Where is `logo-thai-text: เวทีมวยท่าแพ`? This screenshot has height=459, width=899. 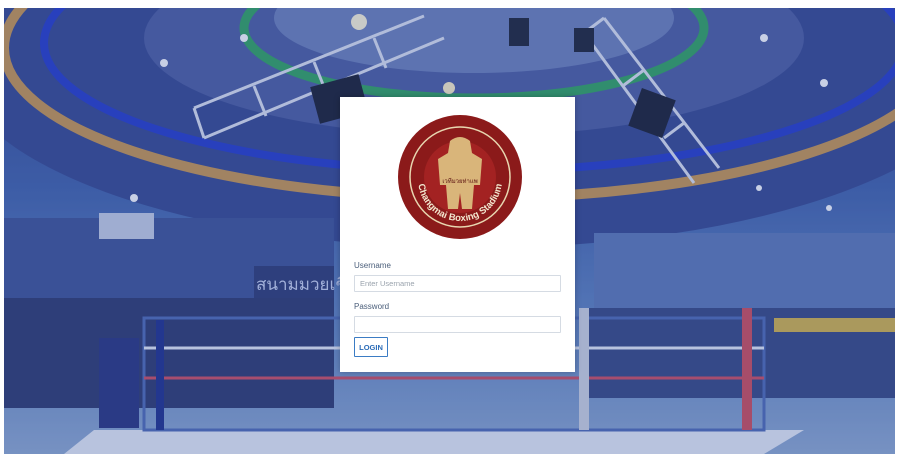
logo-thai-text: เวทีมวยท่าแพ is located at coordinates (459, 181).